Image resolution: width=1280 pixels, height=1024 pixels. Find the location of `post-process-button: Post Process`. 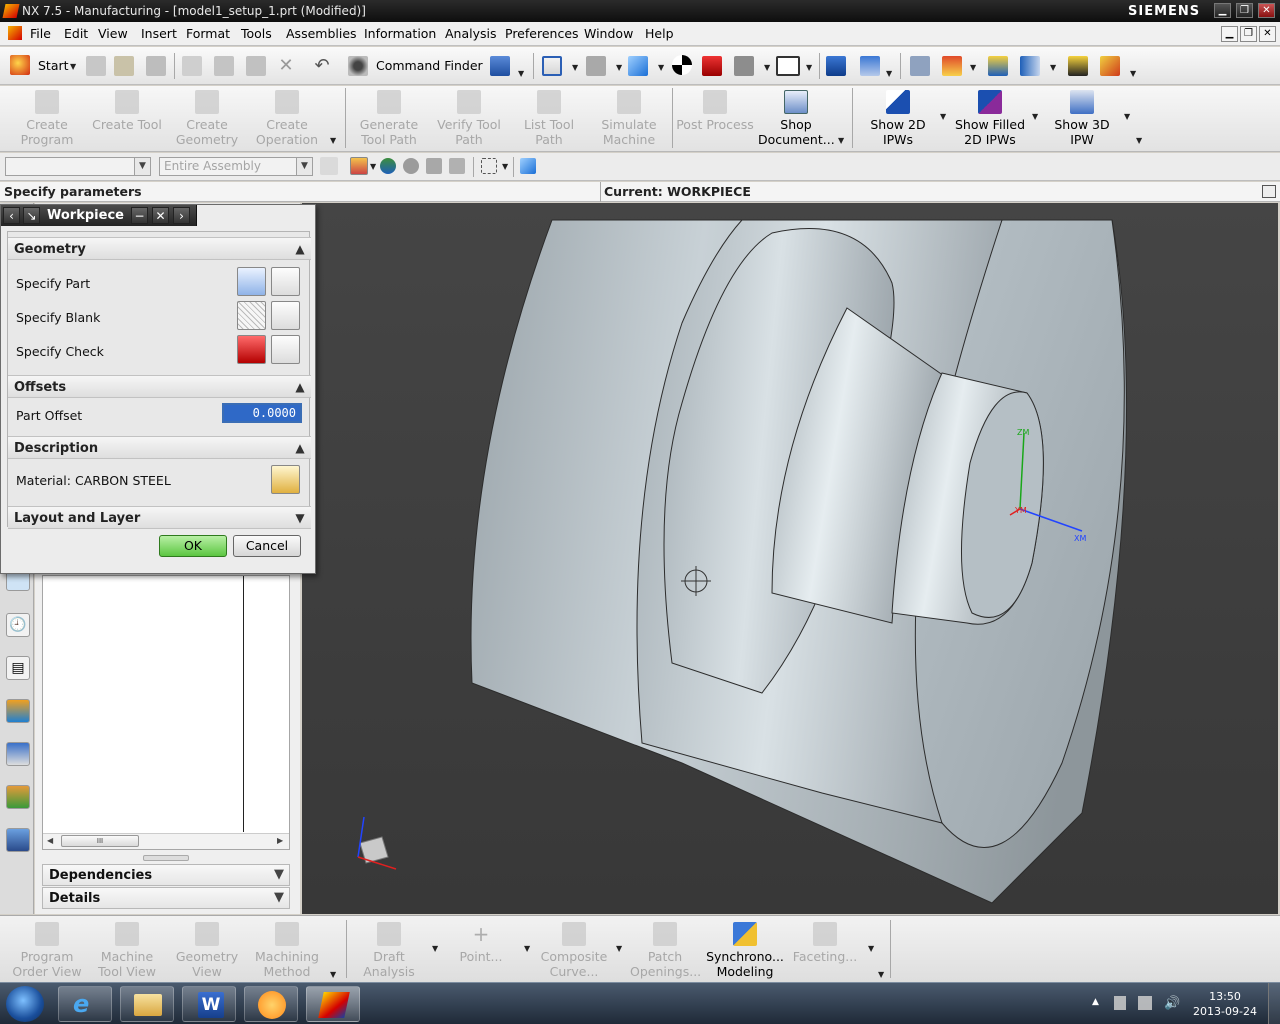

post-process-button: Post Process is located at coordinates (715, 110).